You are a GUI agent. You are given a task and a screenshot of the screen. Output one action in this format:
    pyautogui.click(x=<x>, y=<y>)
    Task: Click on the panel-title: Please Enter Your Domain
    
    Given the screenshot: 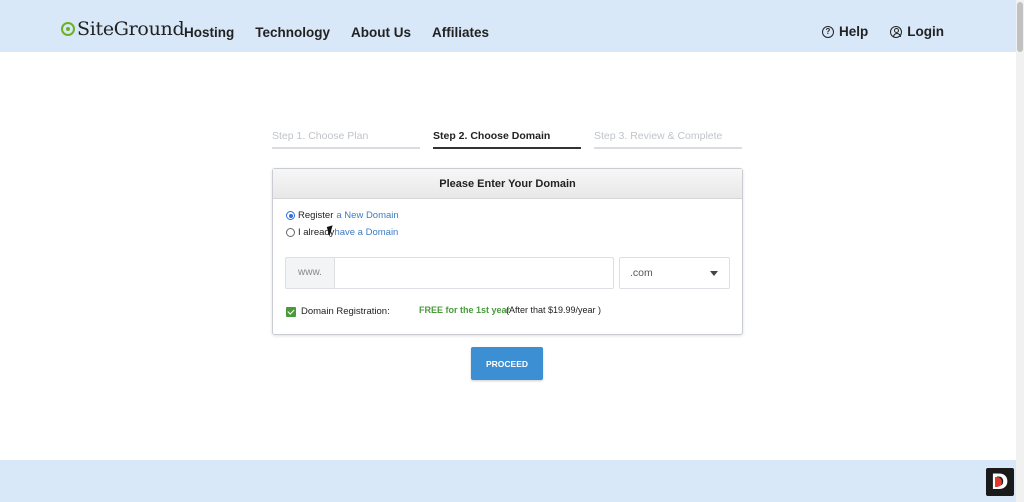 What is the action you would take?
    pyautogui.click(x=507, y=184)
    